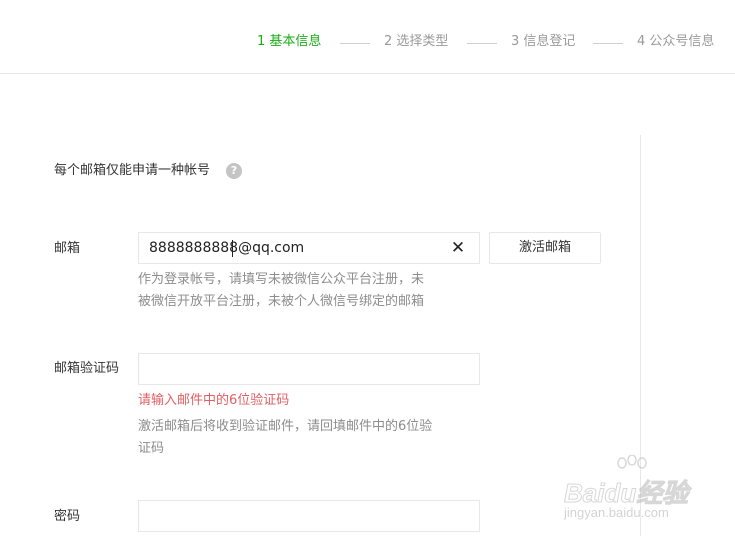 The image size is (735, 536). Describe the element at coordinates (289, 41) in the screenshot. I see `step-basic-info: 1 基本信息` at that location.